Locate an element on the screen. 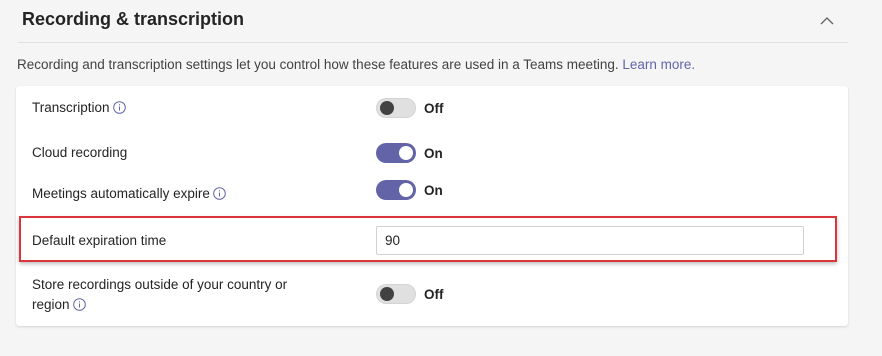 The height and width of the screenshot is (356, 882). cloud-recording-toggle is located at coordinates (396, 153).